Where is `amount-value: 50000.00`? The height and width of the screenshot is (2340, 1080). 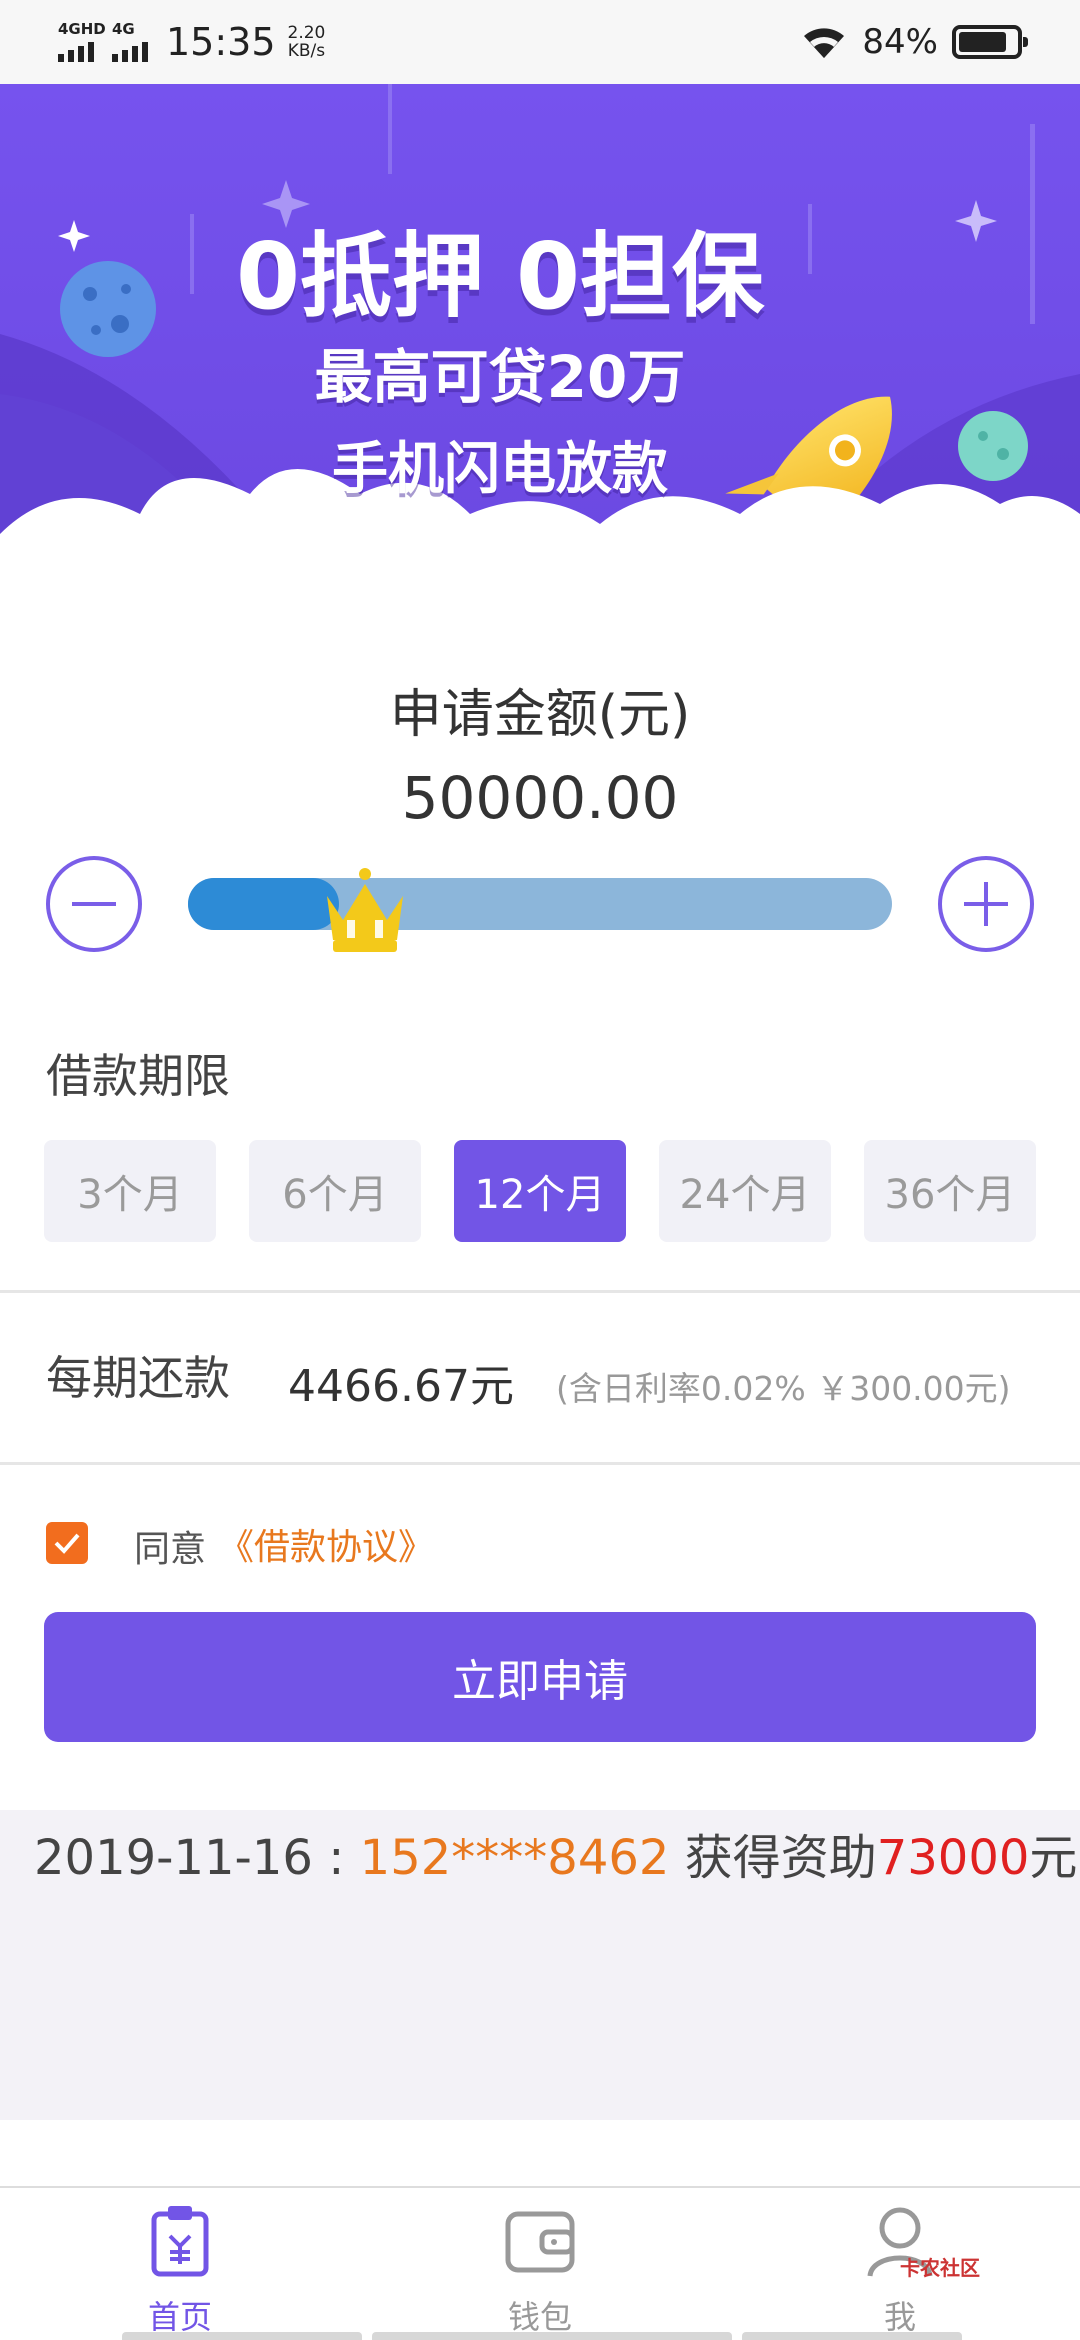
amount-value: 50000.00 is located at coordinates (540, 798).